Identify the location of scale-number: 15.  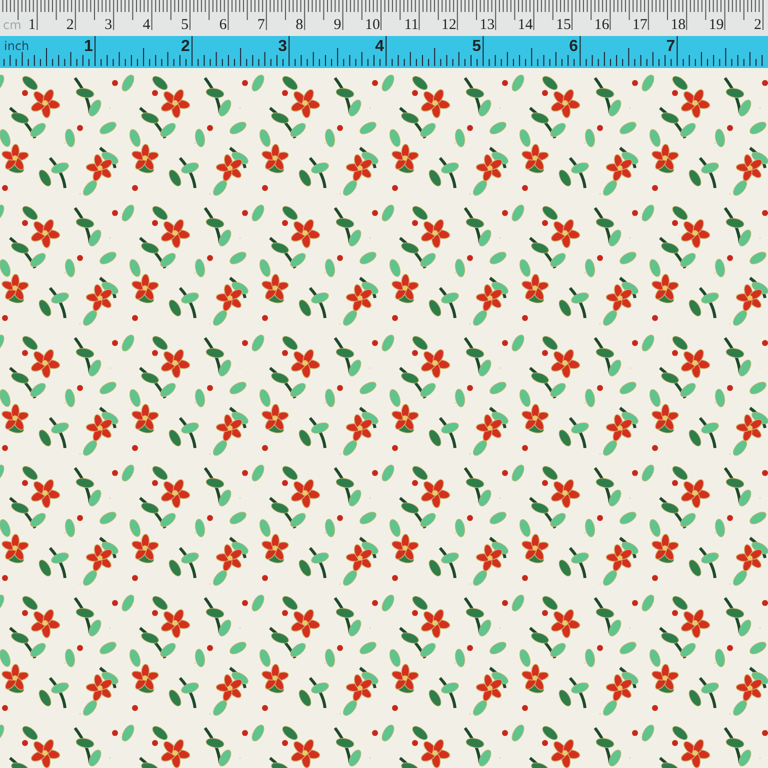
(563, 25).